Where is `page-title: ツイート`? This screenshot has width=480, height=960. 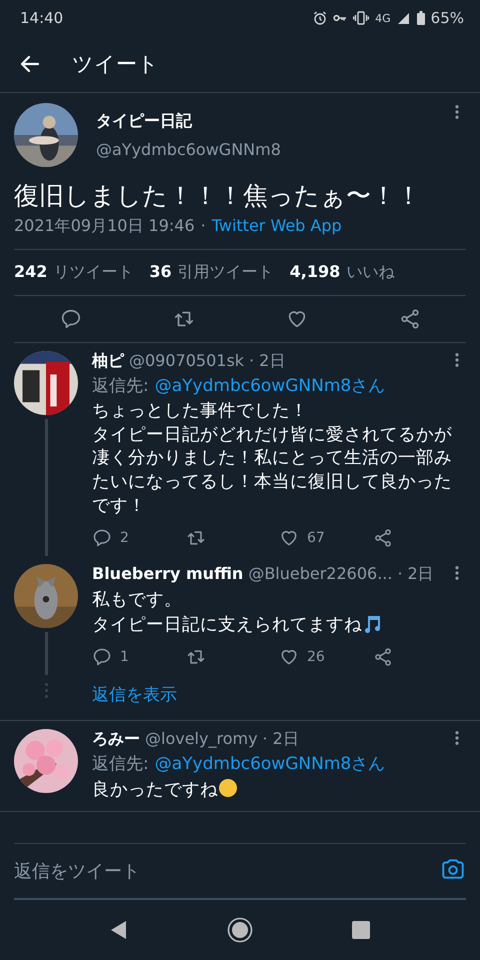 page-title: ツイート is located at coordinates (115, 64).